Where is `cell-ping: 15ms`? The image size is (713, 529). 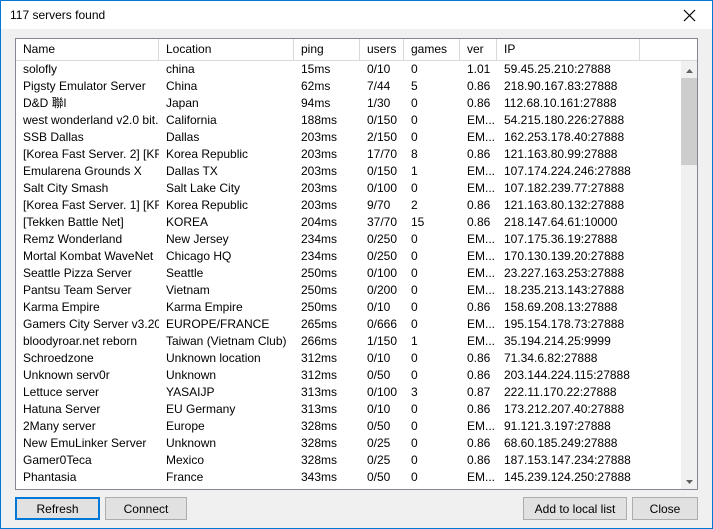
cell-ping: 15ms is located at coordinates (316, 69).